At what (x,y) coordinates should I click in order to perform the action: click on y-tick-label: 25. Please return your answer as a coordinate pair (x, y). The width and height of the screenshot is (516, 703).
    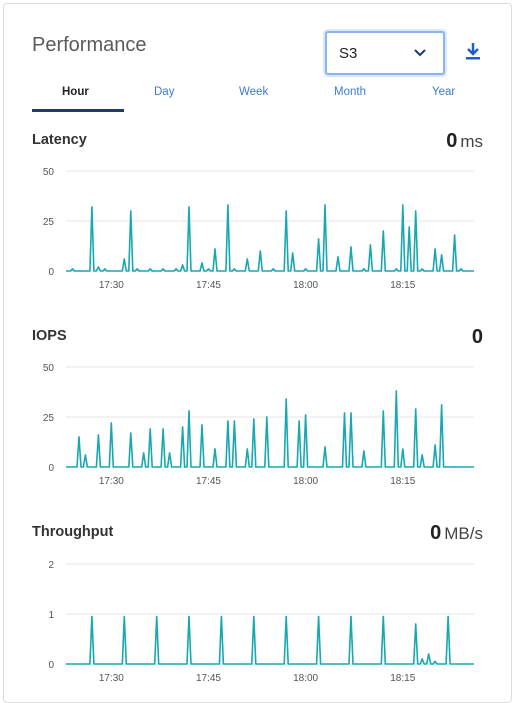
    Looking at the image, I should click on (49, 222).